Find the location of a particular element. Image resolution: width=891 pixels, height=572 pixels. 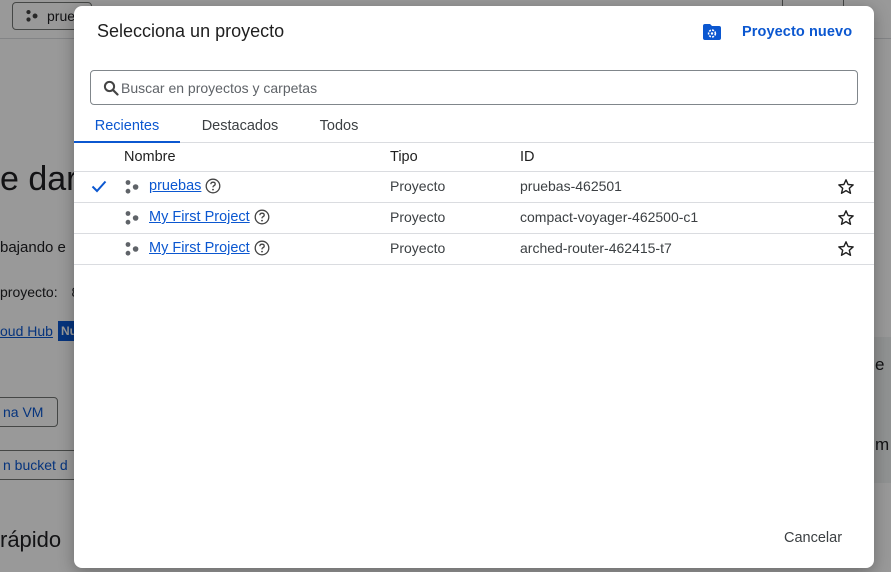

column-header-name: Nombre is located at coordinates (150, 157).